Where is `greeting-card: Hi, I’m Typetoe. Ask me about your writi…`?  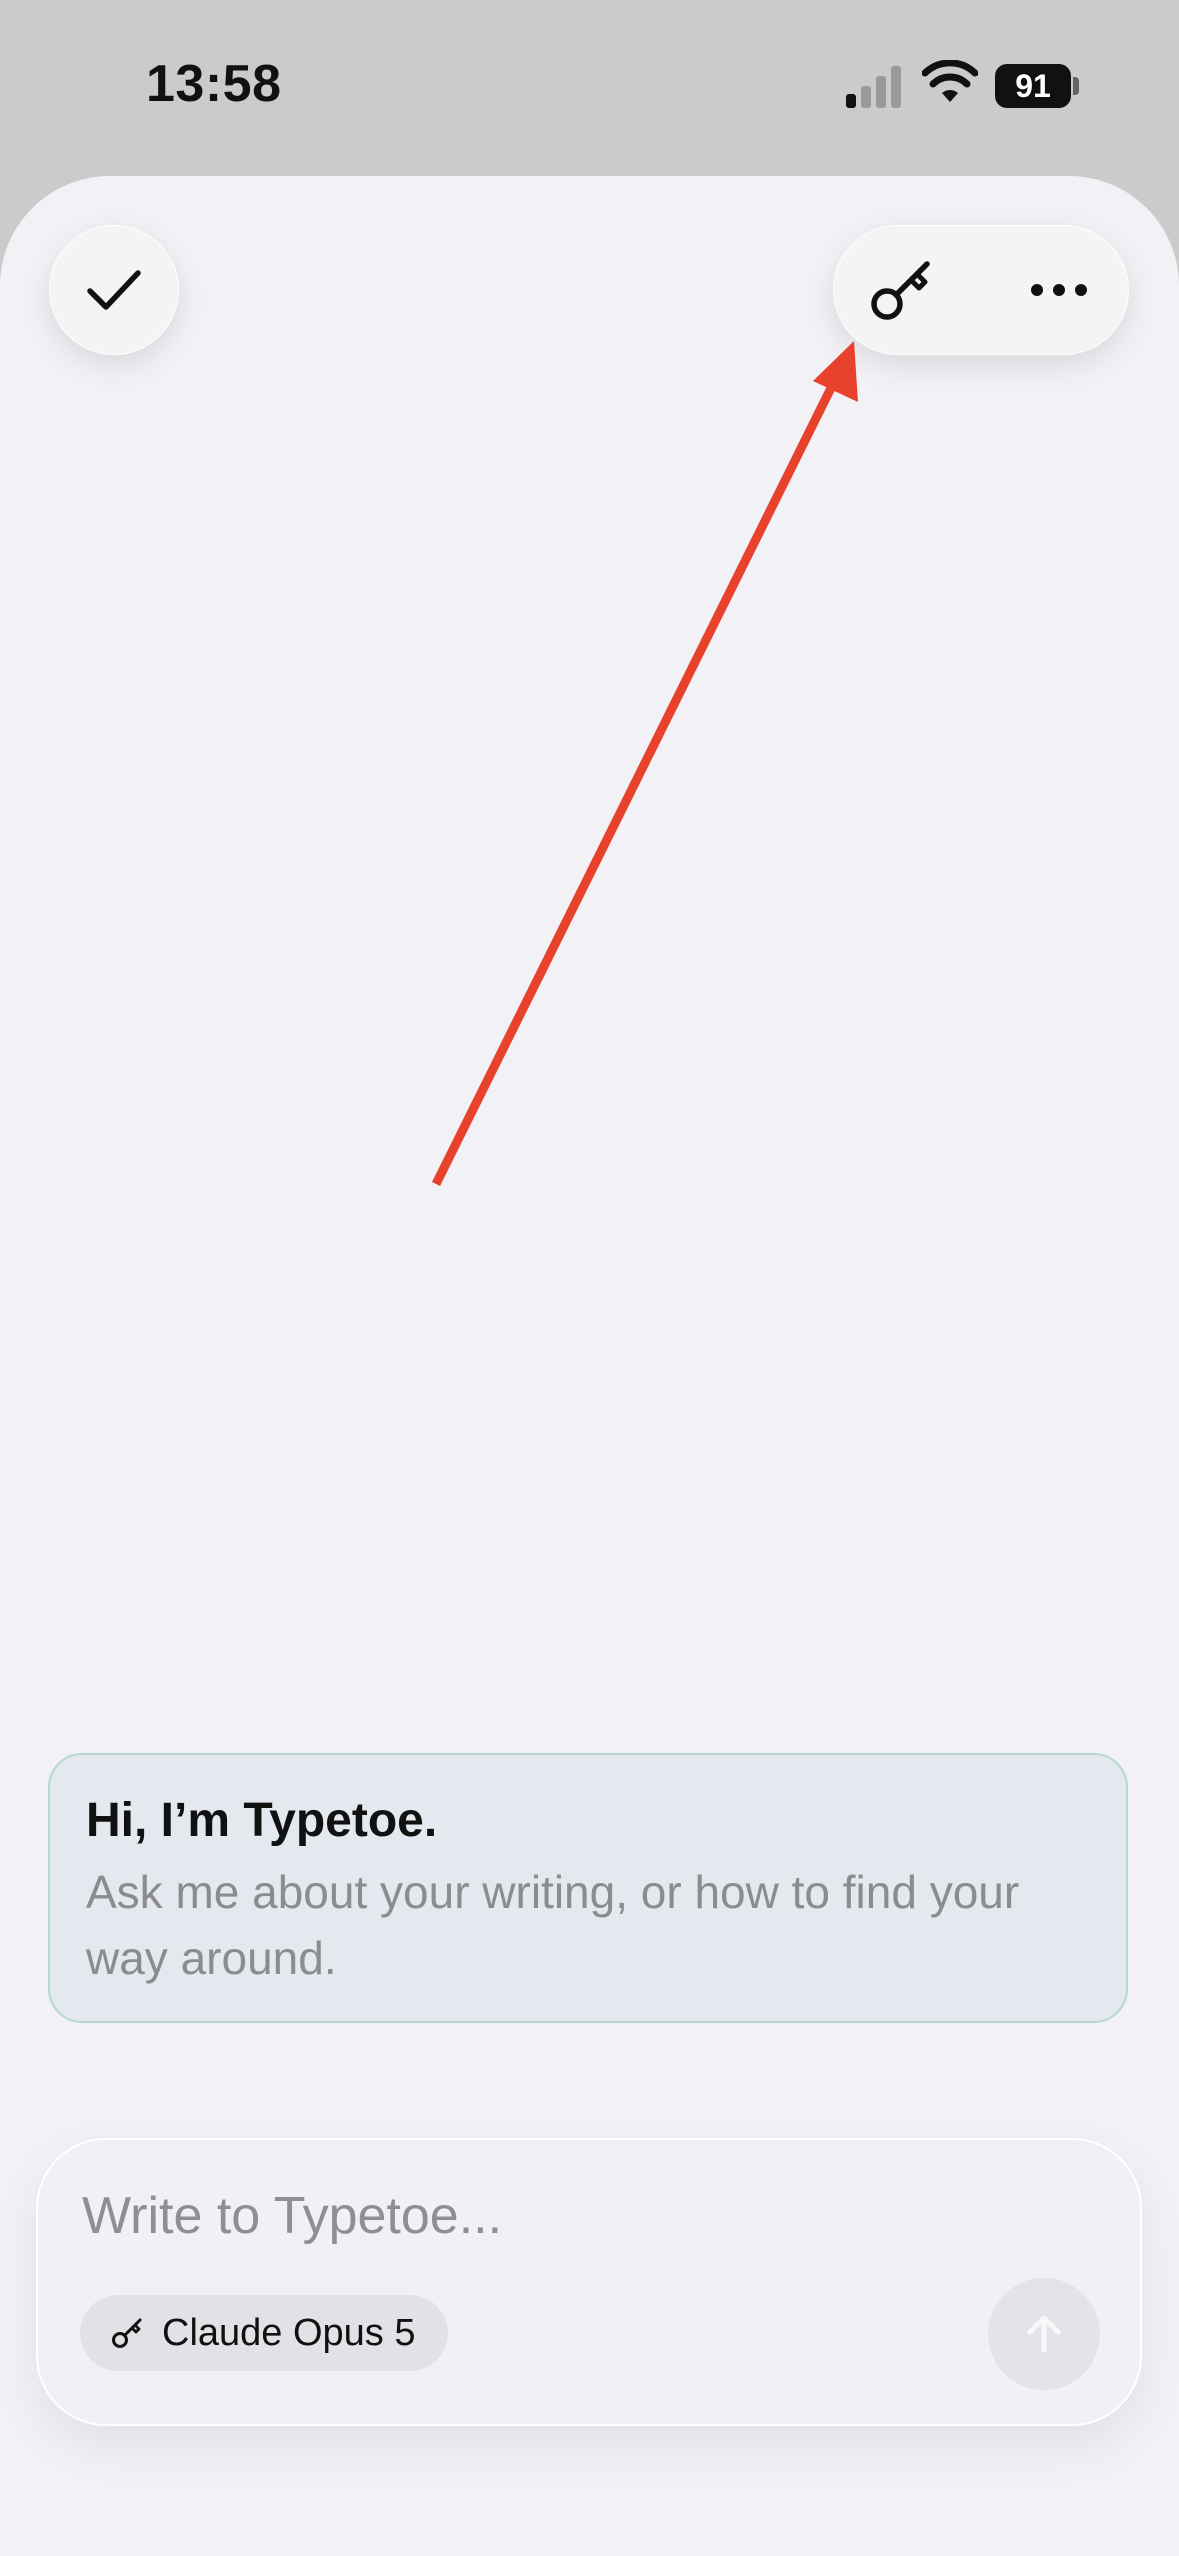 greeting-card: Hi, I’m Typetoe. Ask me about your writi… is located at coordinates (588, 1888).